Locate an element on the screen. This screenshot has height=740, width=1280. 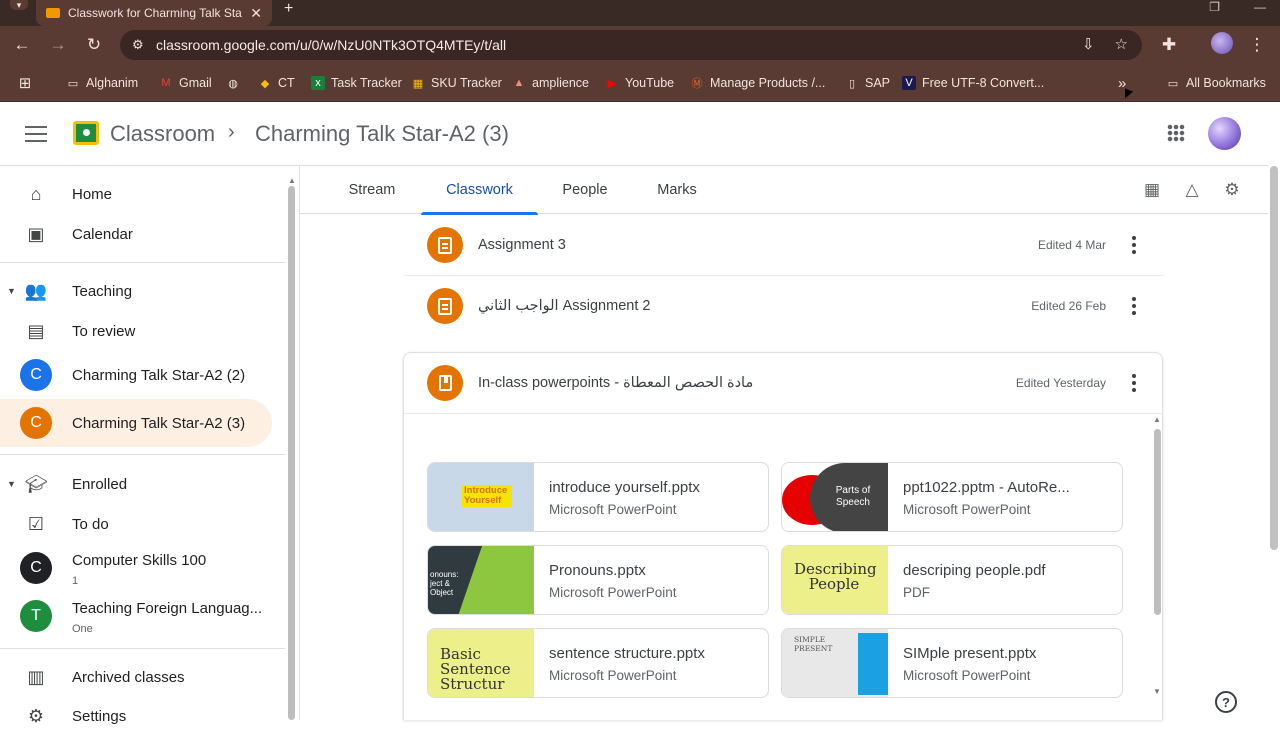
bookmark-globe: ◍ is located at coordinates (233, 83).